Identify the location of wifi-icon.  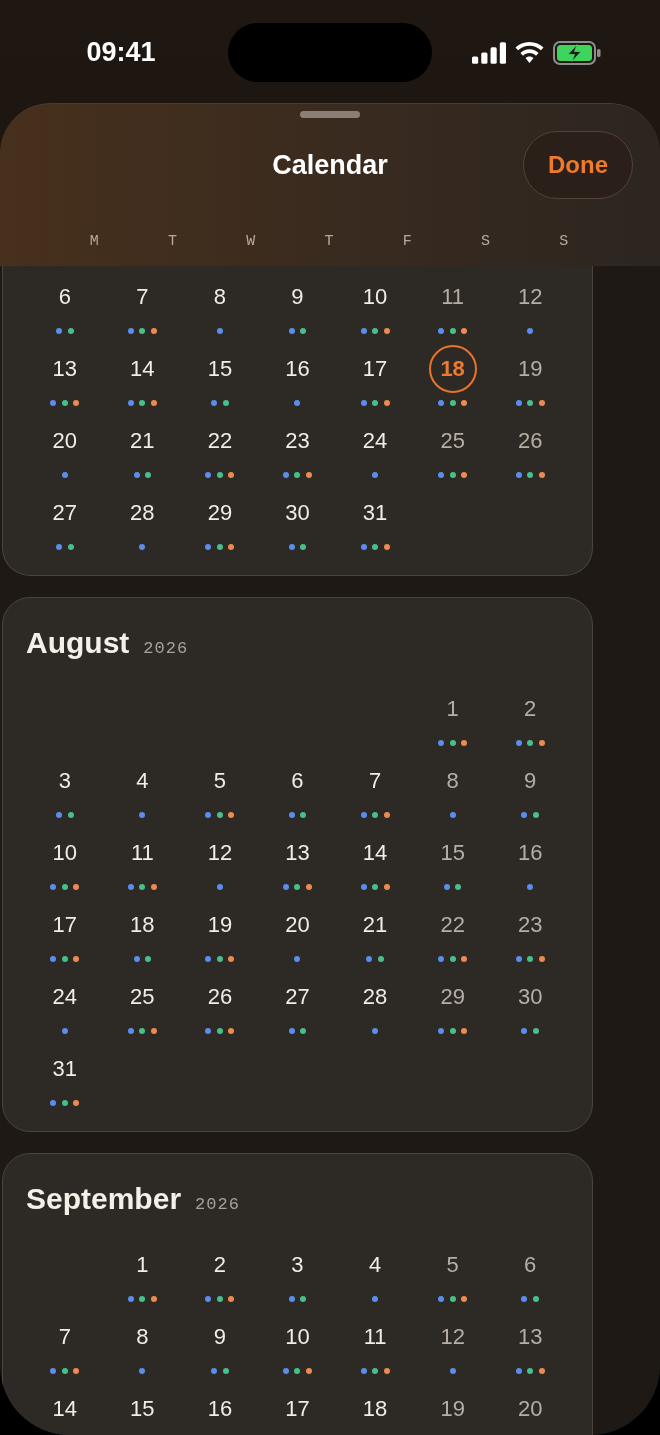
(529, 52).